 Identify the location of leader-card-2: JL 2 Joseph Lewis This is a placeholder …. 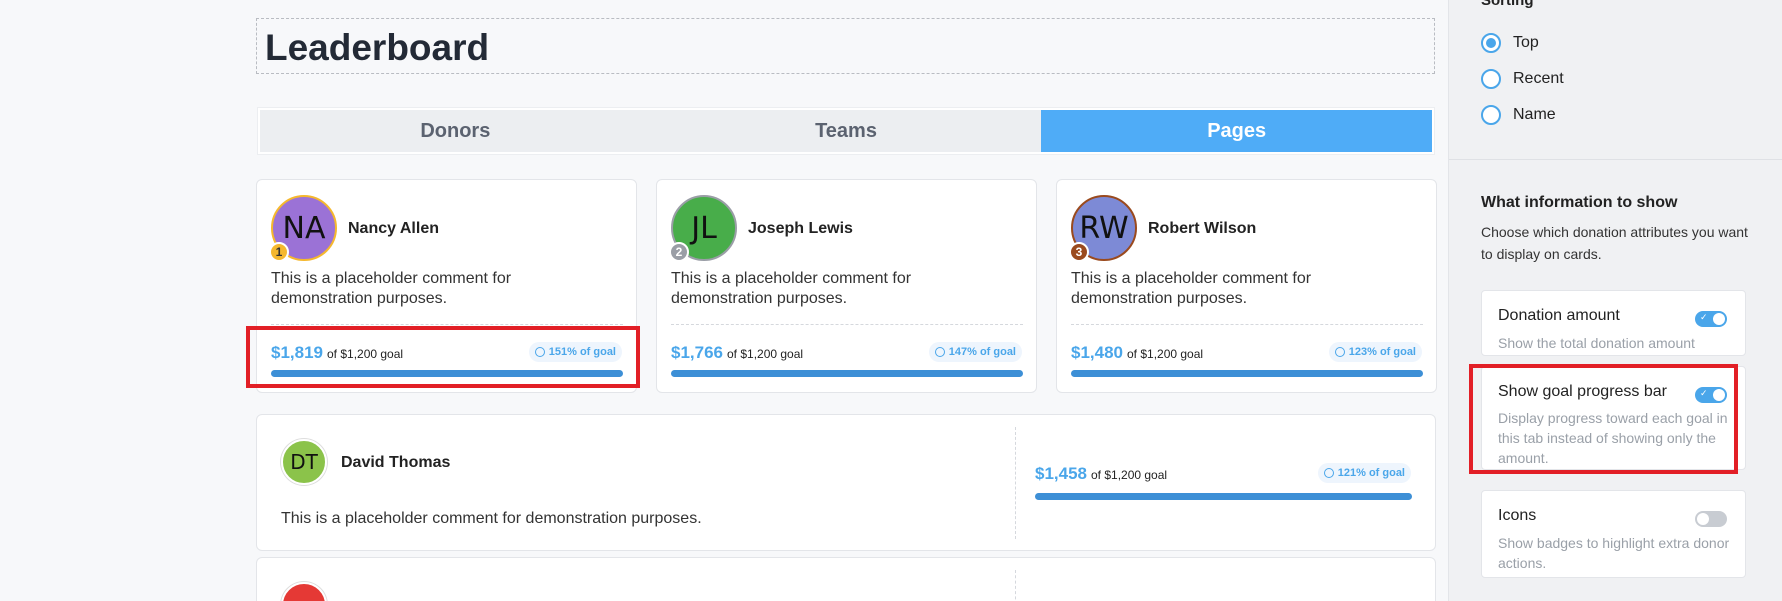
(846, 286).